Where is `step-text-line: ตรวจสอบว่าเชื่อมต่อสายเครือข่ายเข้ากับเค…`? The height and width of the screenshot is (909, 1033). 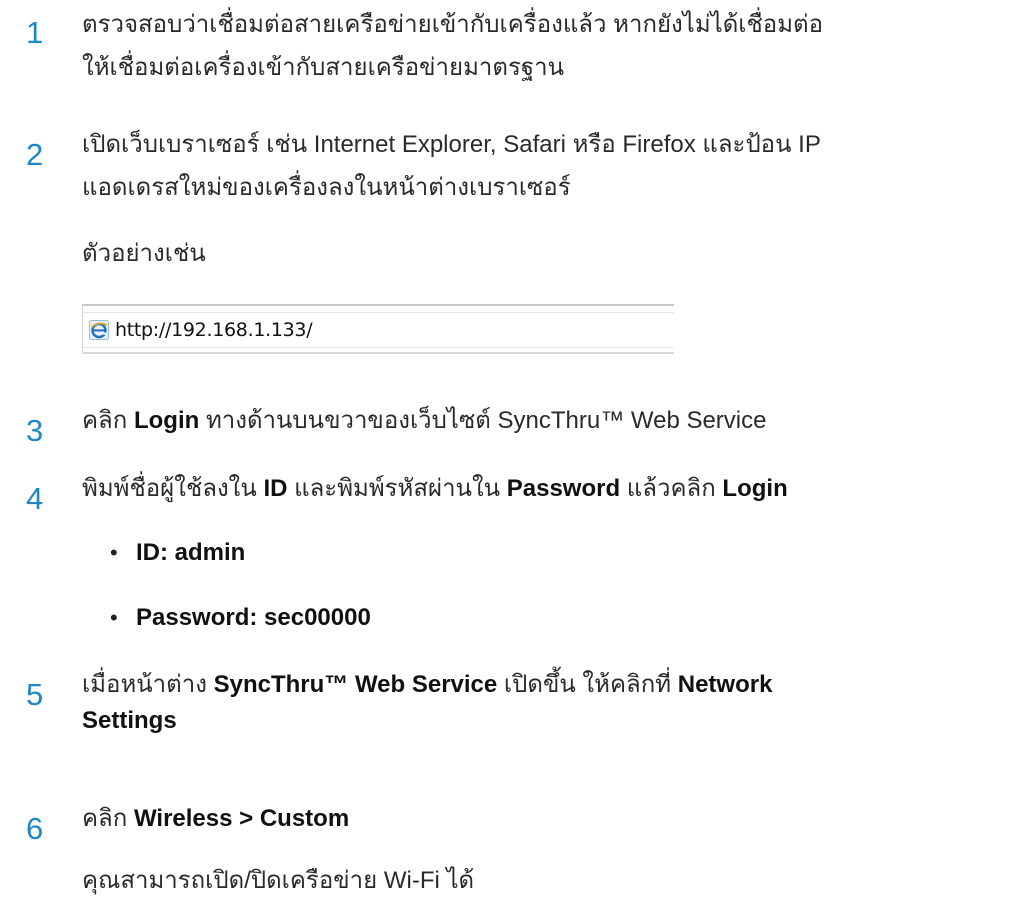
step-text-line: ตรวจสอบว่าเชื่อมต่อสายเครือข่ายเข้ากับเค… is located at coordinates (453, 24).